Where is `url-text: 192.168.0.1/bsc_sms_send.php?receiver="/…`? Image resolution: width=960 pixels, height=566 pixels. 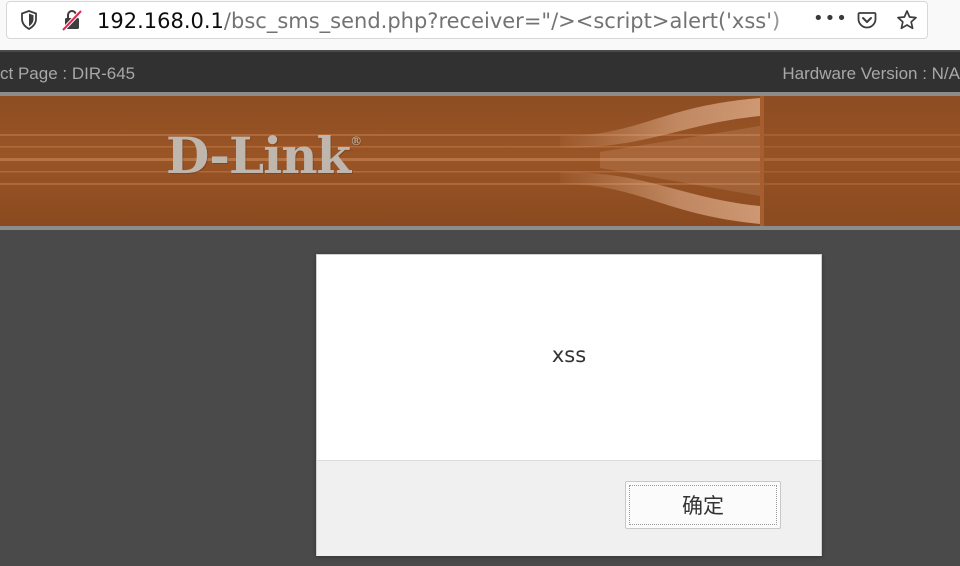
url-text: 192.168.0.1/bsc_sms_send.php?receiver="/… is located at coordinates (447, 20).